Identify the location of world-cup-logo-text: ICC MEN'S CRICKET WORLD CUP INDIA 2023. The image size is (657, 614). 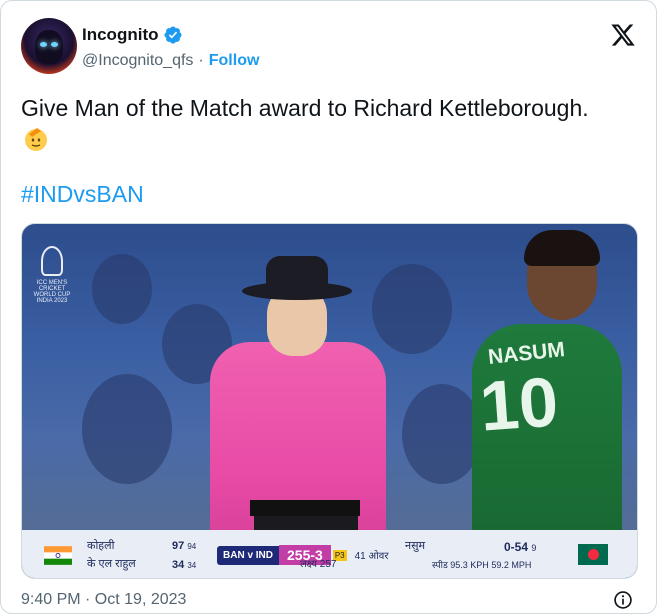
(52, 292).